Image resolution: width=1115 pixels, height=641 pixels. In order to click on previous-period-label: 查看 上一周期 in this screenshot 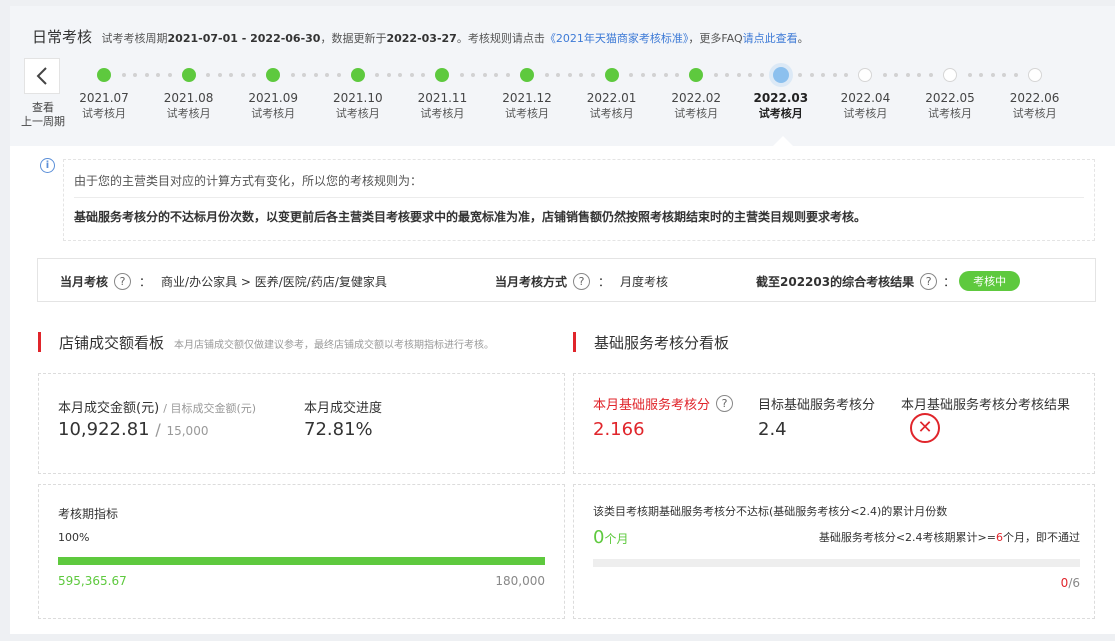, I will do `click(43, 115)`.